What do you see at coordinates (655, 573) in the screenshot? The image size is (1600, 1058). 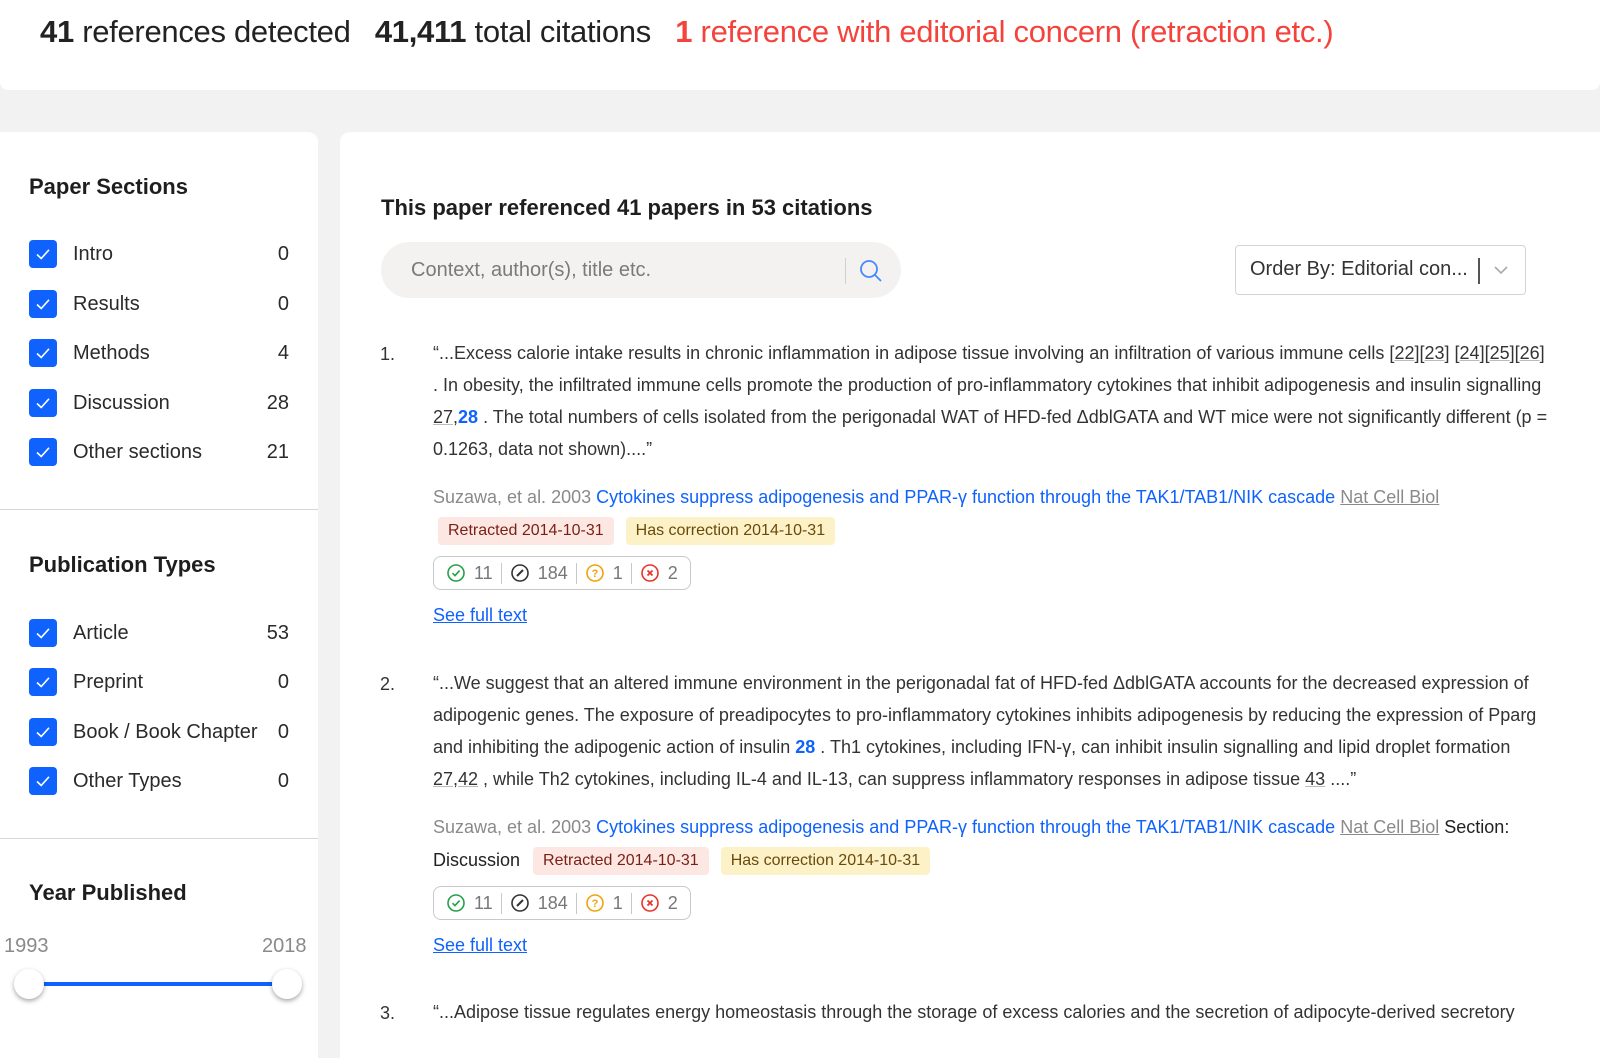 I see `contrasting-count: 2` at bounding box center [655, 573].